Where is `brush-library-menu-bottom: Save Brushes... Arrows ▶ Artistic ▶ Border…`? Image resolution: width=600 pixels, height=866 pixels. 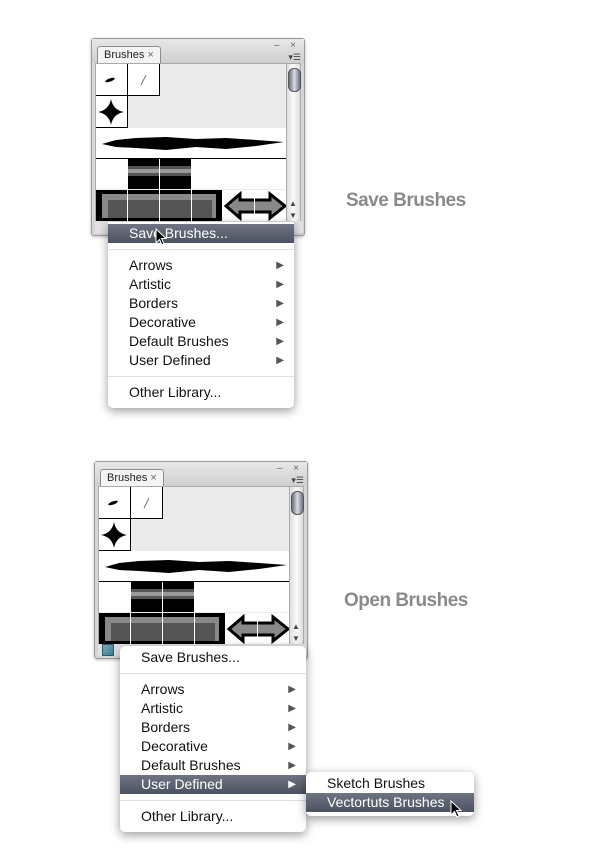
brush-library-menu-bottom: Save Brushes... Arrows ▶ Artistic ▶ Border… is located at coordinates (213, 739).